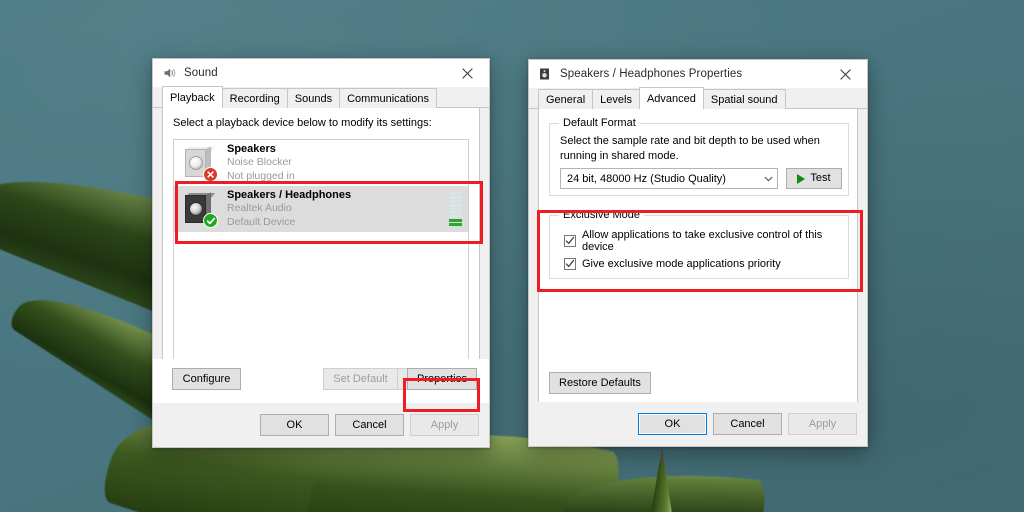  I want to click on sound-dialog-title: Sound, so click(201, 73).